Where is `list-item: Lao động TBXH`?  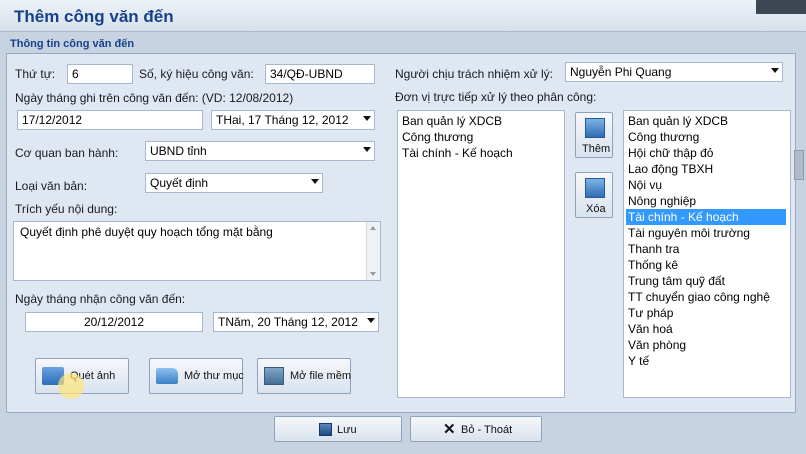 list-item: Lao động TBXH is located at coordinates (707, 169).